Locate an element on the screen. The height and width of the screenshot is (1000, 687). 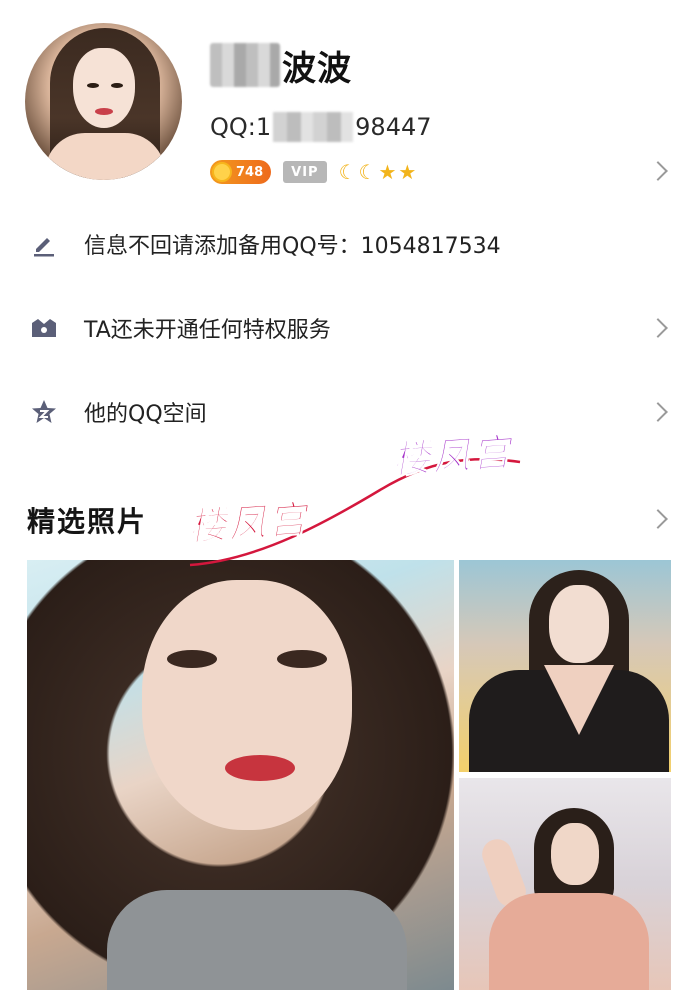
qq-mosaic is located at coordinates (313, 127).